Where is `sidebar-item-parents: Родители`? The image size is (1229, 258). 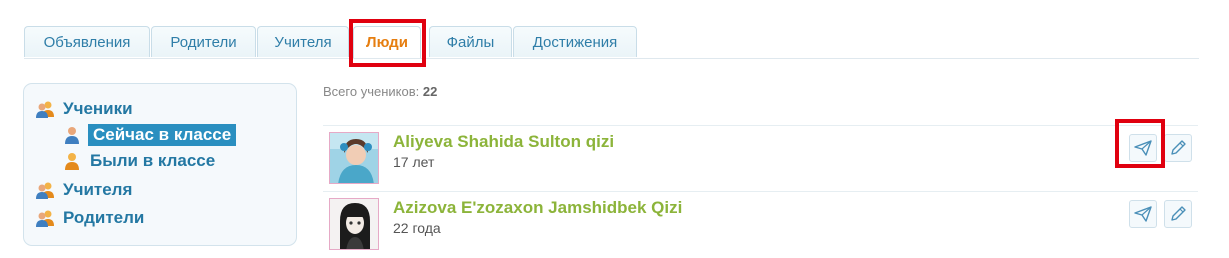
sidebar-item-parents: Родители is located at coordinates (89, 218).